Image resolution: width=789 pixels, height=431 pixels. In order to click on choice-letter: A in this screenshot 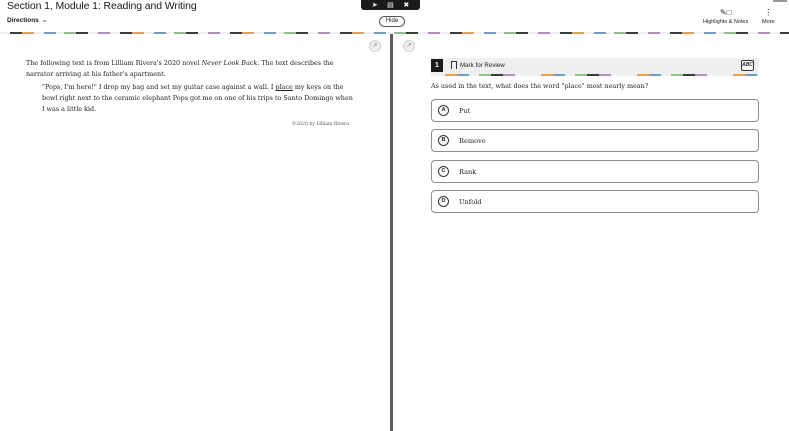, I will do `click(443, 110)`.